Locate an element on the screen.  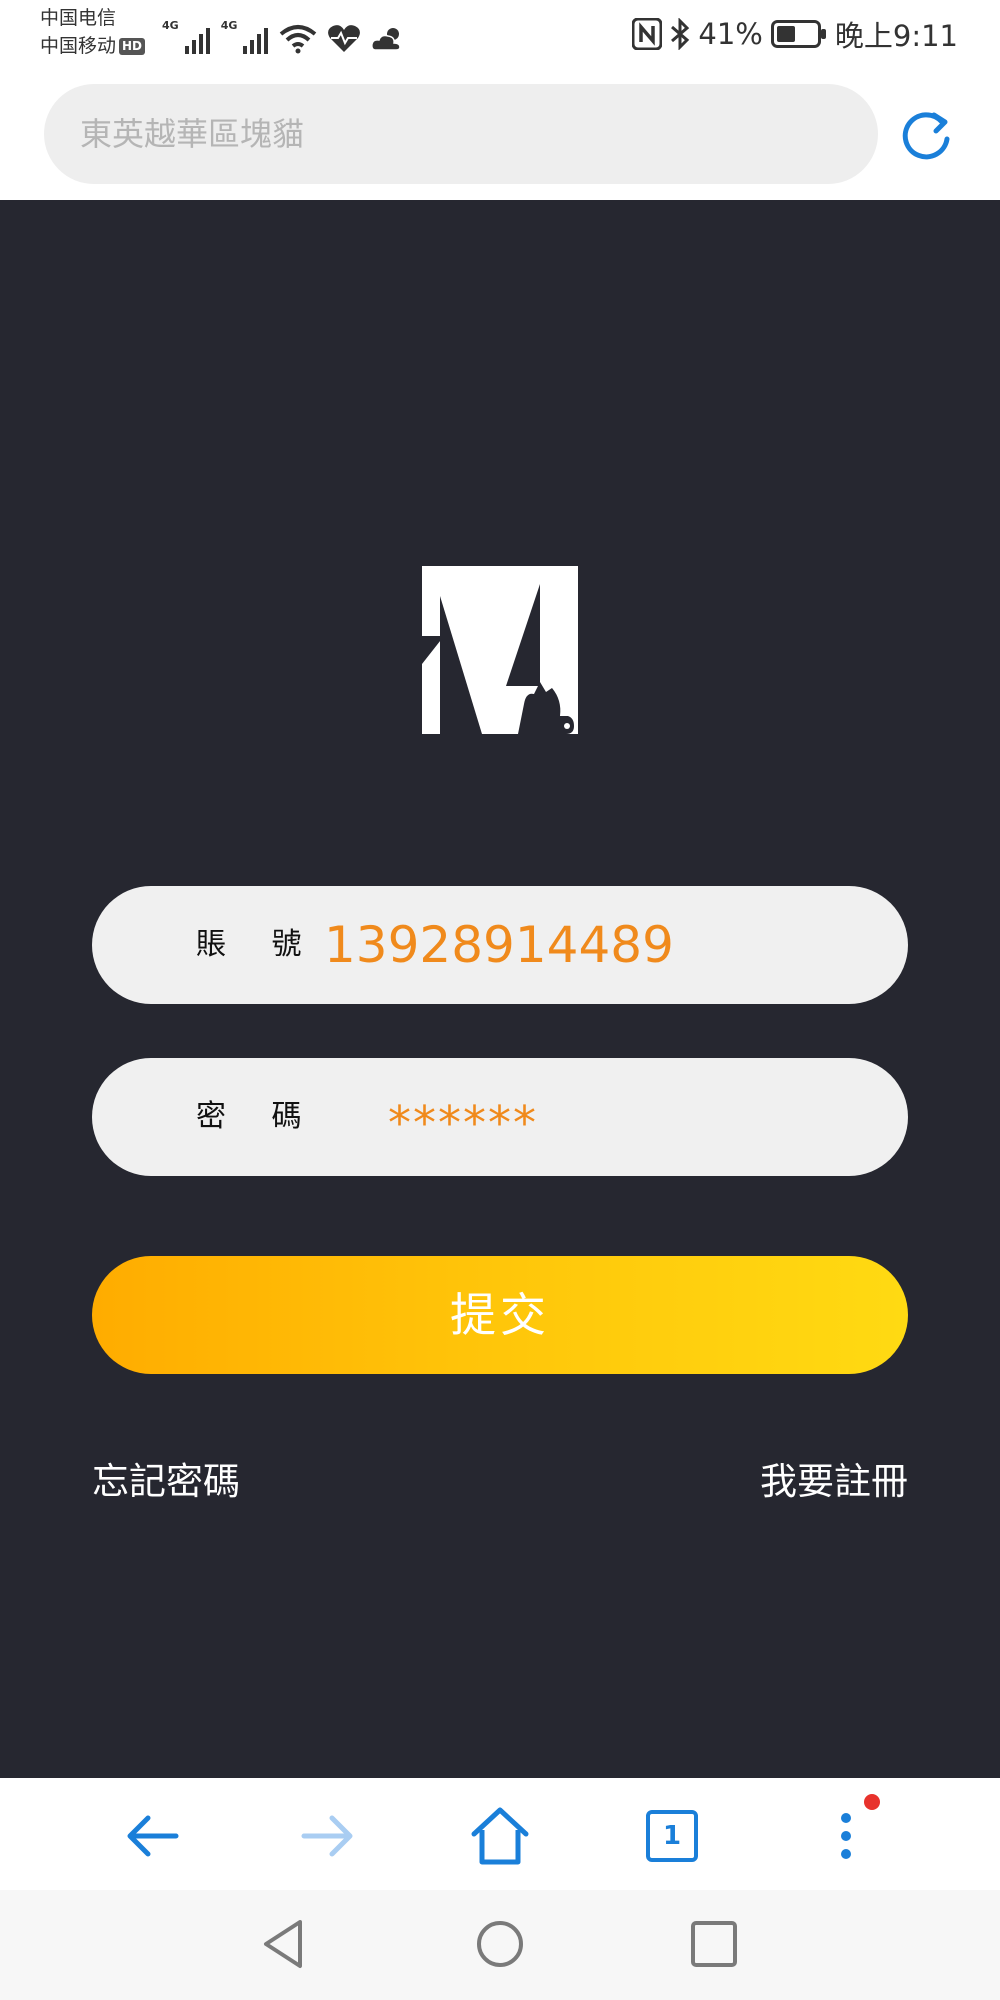
nfc-icon is located at coordinates (647, 34).